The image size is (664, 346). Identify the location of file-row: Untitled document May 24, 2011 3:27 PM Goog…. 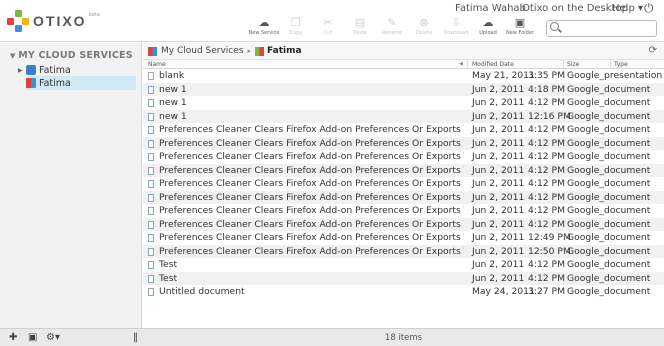
(403, 292).